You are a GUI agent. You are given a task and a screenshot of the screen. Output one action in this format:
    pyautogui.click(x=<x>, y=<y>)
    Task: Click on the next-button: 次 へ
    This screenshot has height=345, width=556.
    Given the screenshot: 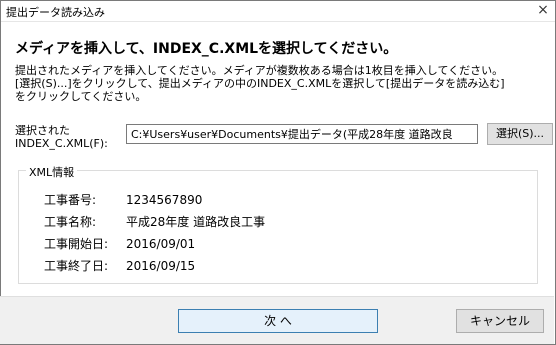 What is the action you would take?
    pyautogui.click(x=278, y=321)
    